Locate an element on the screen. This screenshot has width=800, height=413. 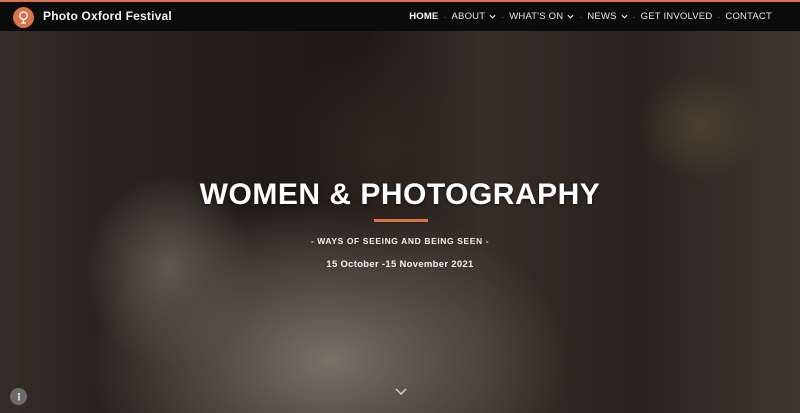
lens-pin-icon is located at coordinates (23, 17).